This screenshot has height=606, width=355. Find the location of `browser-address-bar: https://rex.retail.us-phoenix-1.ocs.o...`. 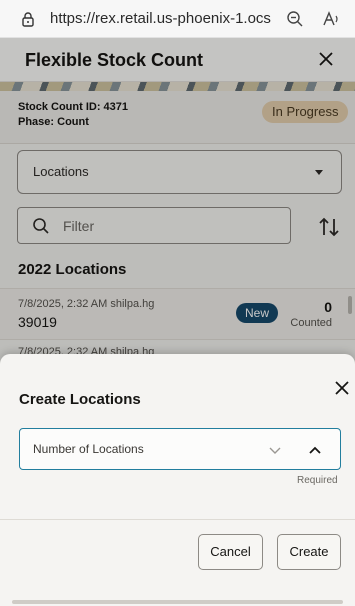

browser-address-bar: https://rex.retail.us-phoenix-1.ocs.o... is located at coordinates (177, 19).